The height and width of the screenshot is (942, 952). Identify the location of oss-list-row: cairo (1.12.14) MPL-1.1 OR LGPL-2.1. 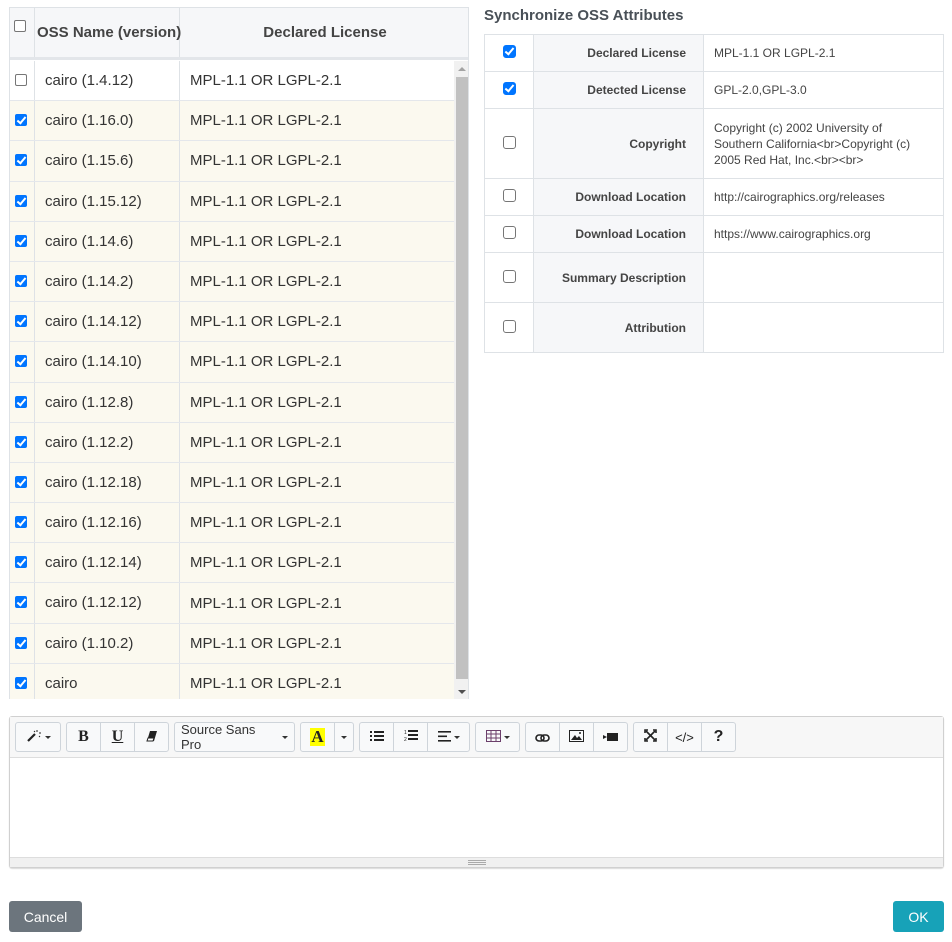
(232, 563).